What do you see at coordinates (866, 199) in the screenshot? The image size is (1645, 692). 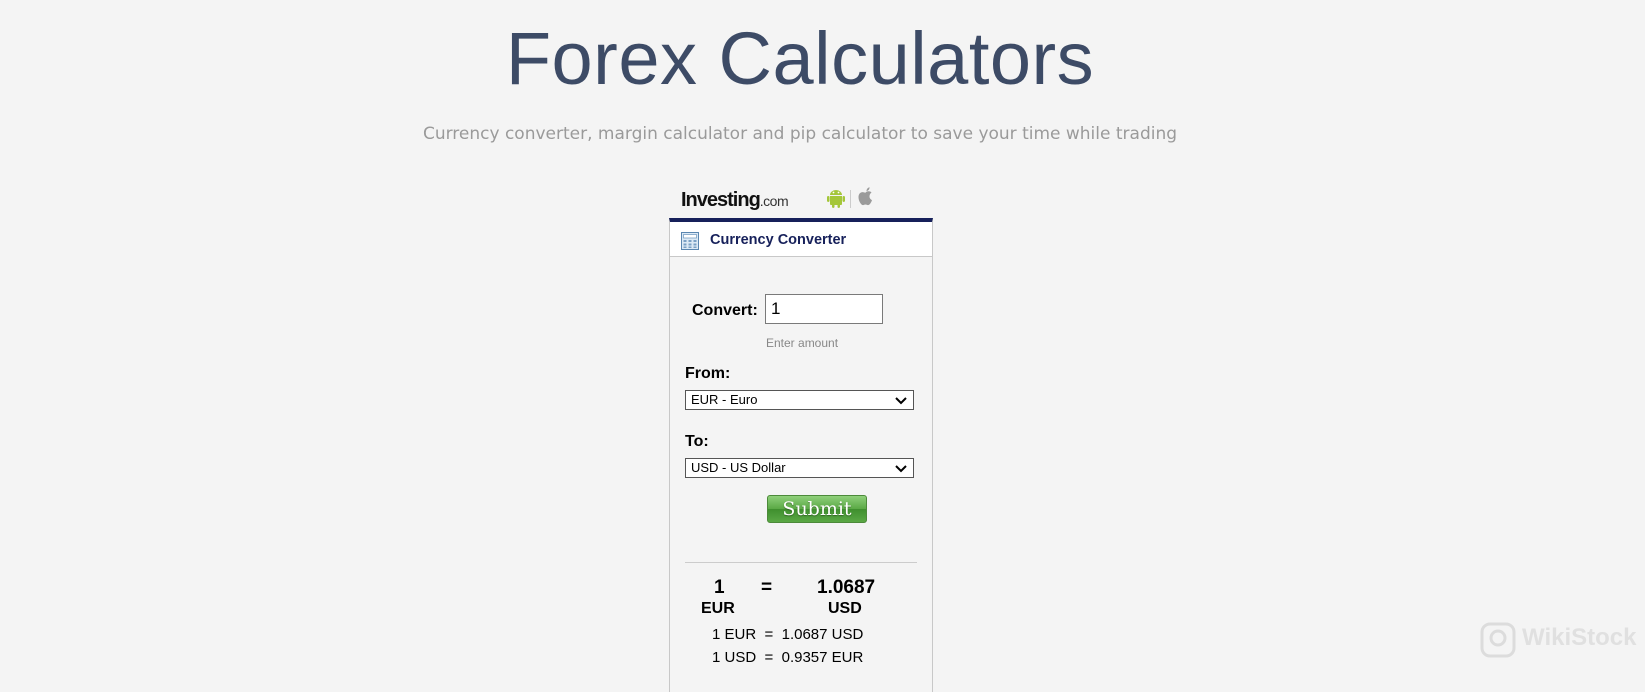 I see `apple-icon` at bounding box center [866, 199].